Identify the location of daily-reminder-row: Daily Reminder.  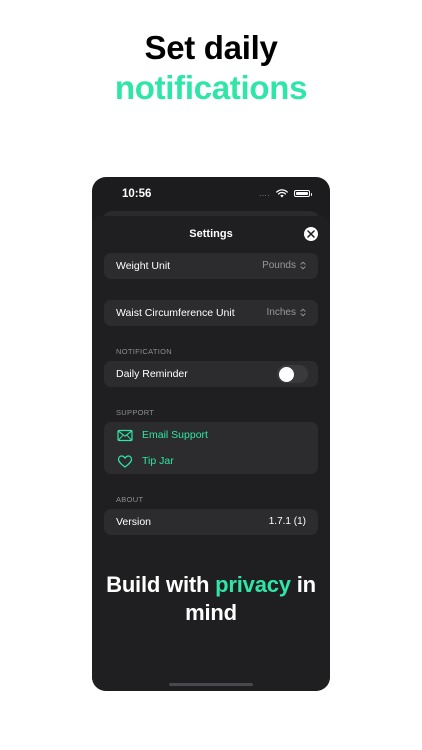
(211, 374).